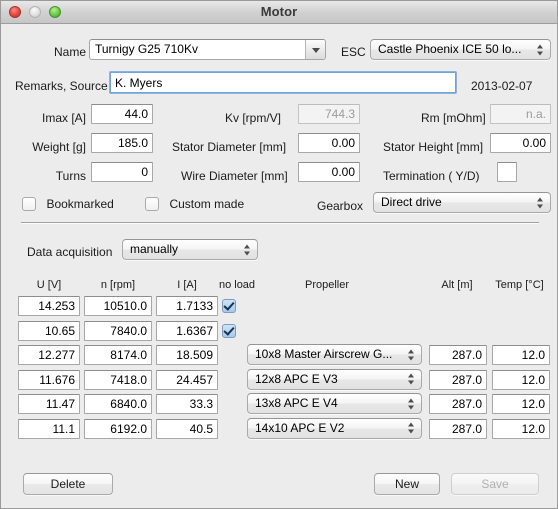 This screenshot has width=558, height=509. What do you see at coordinates (353, 52) in the screenshot?
I see `esc-label: ESC` at bounding box center [353, 52].